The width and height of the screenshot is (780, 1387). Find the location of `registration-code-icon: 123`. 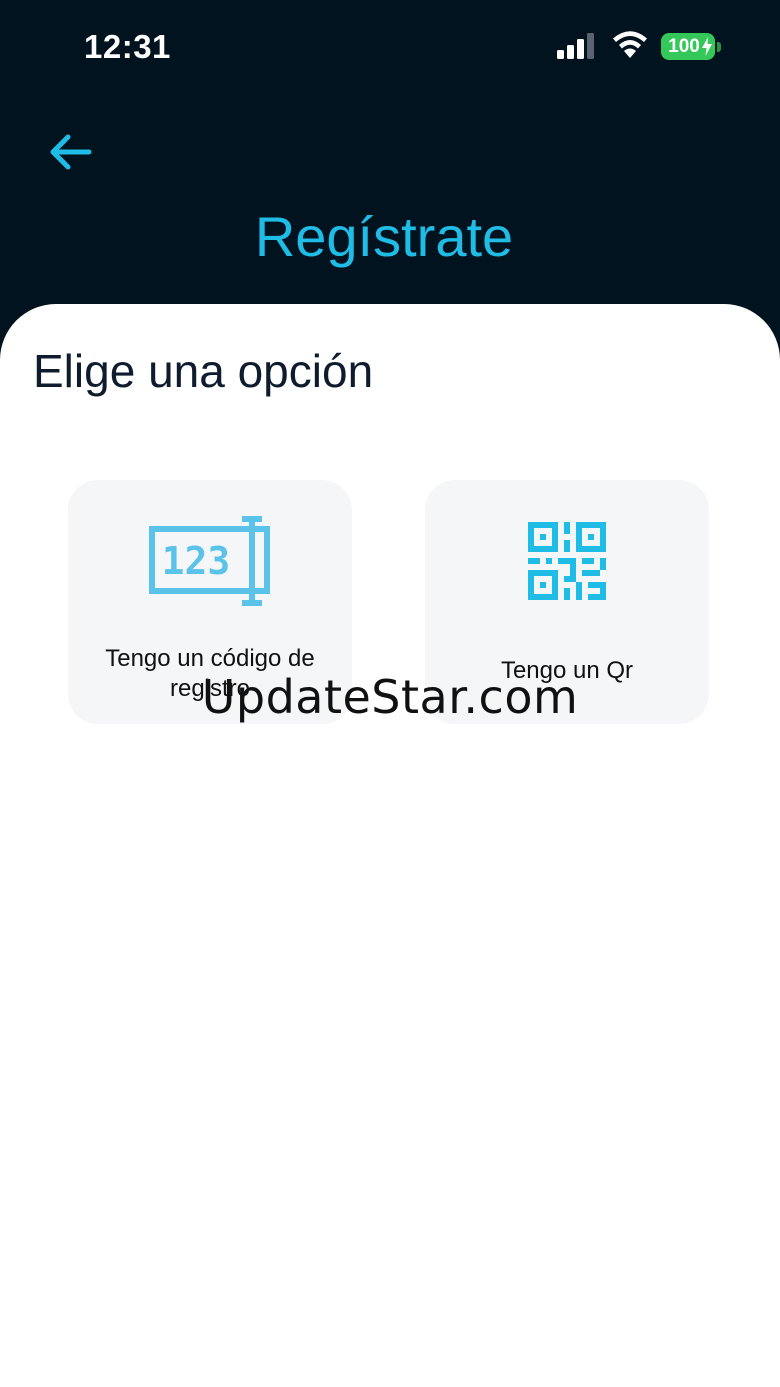

registration-code-icon: 123 is located at coordinates (210, 562).